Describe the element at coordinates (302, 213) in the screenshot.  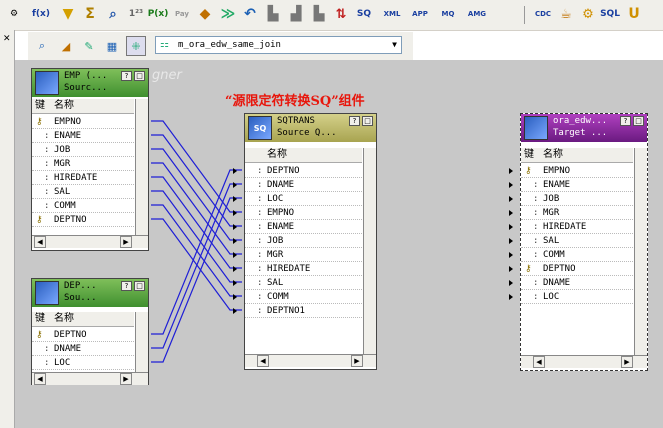
I see `port-row: : EMPNO` at that location.